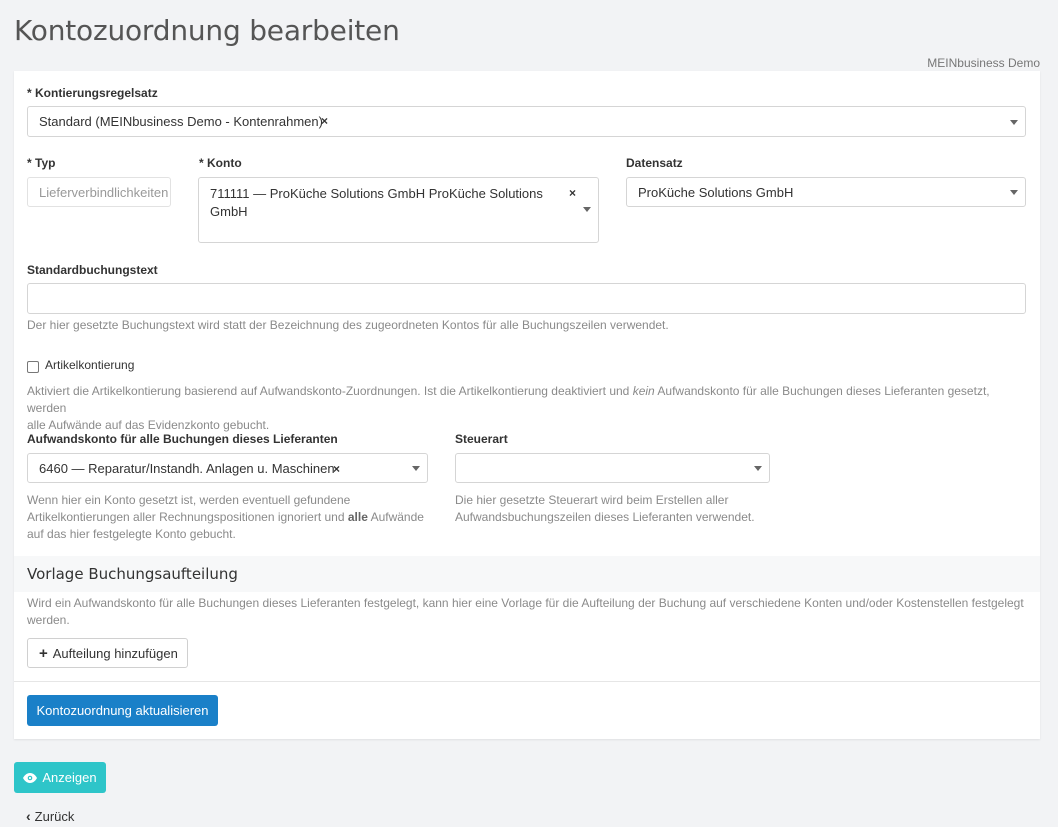  What do you see at coordinates (48, 620) in the screenshot?
I see `split-help-line2: werden.` at bounding box center [48, 620].